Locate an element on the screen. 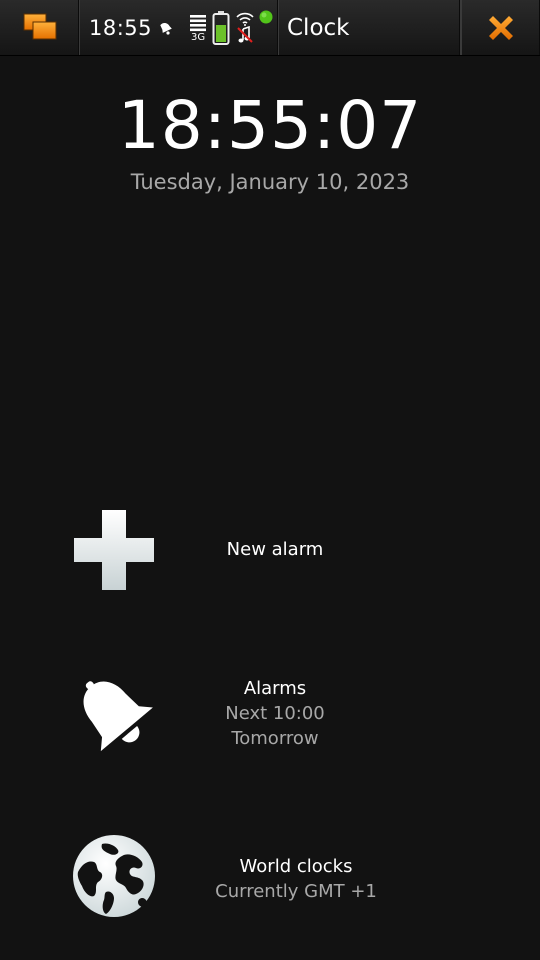  wifi-and-audio-icons is located at coordinates (245, 28).